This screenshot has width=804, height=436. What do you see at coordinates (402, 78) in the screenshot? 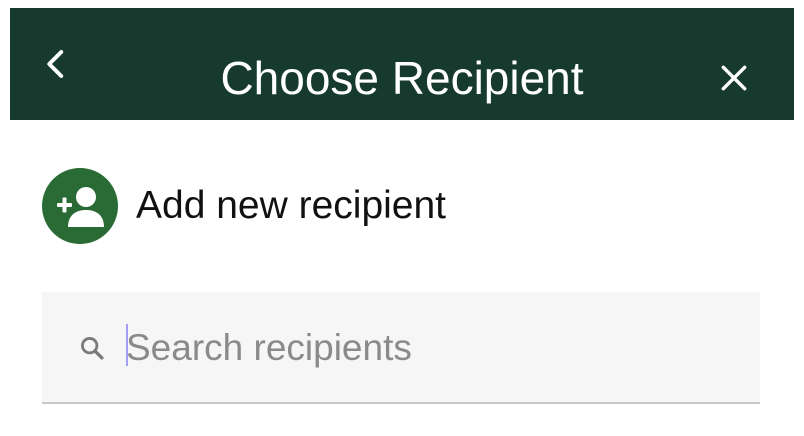
I see `page-title: Choose Recipient` at bounding box center [402, 78].